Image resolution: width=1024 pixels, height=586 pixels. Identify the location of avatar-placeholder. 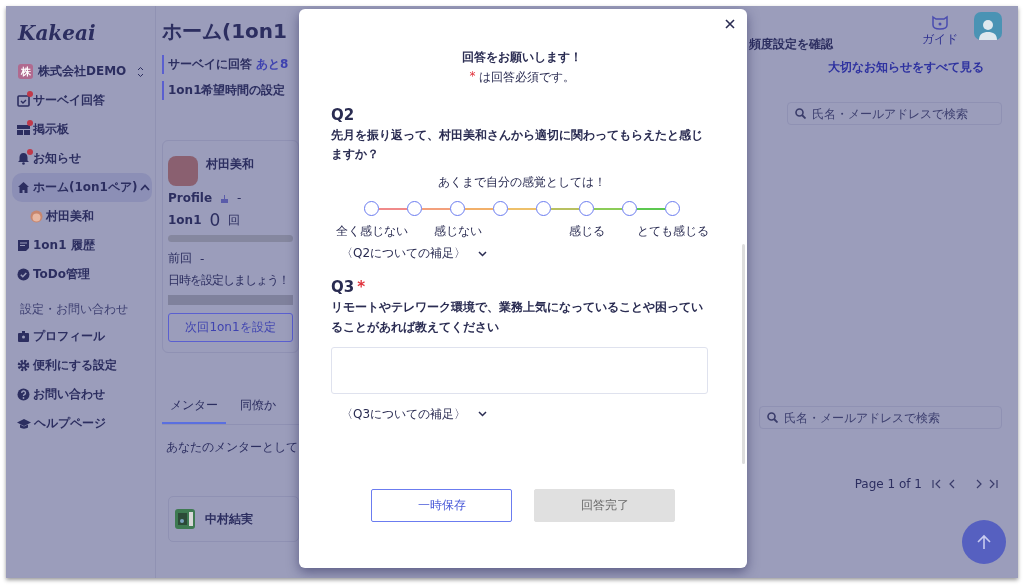
(183, 171).